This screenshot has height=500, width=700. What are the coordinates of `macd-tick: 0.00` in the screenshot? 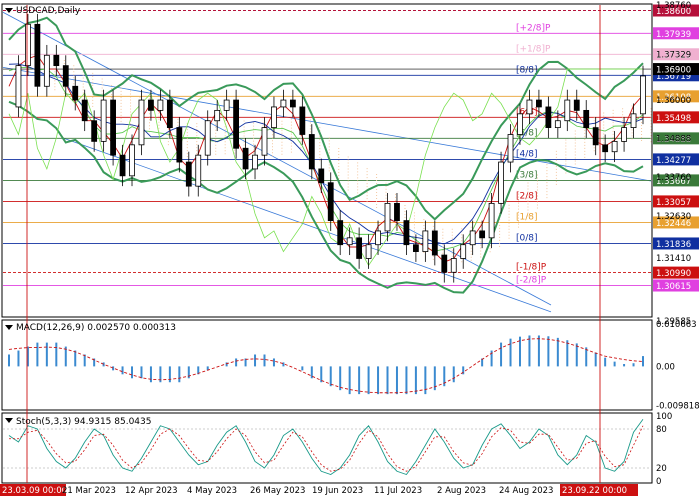 It's located at (665, 367).